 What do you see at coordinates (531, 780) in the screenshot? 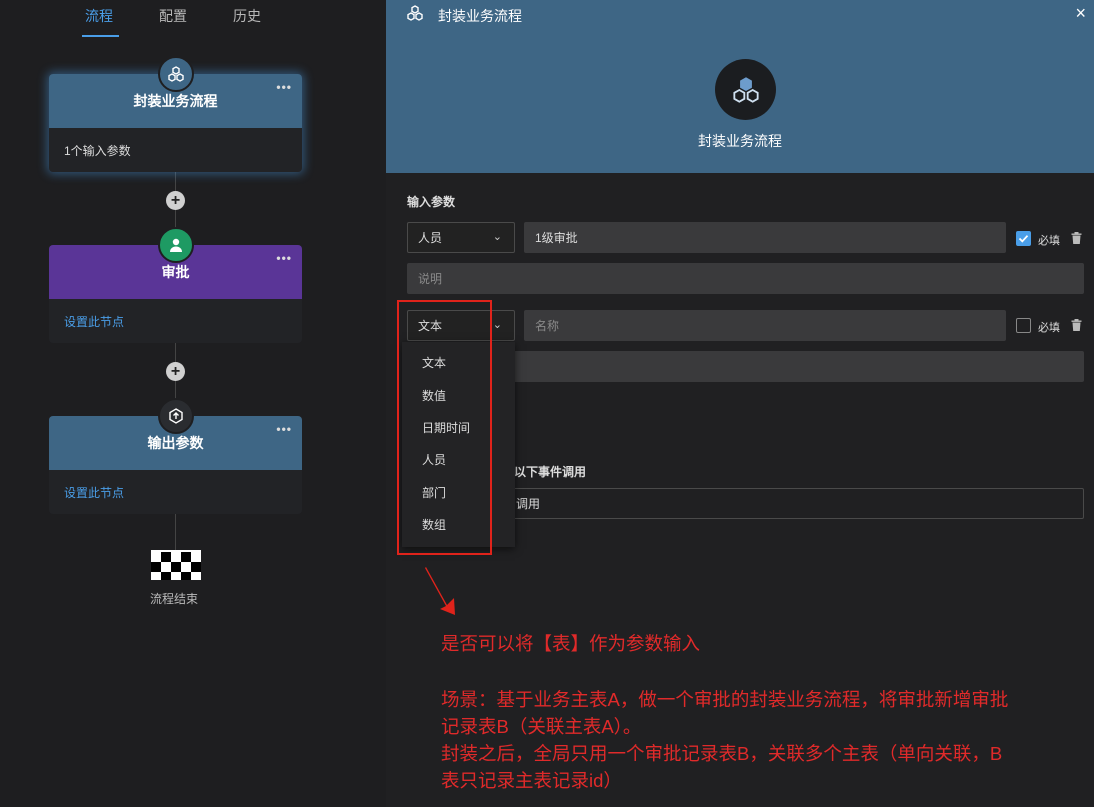
I see `annotation-scenario-line: 表只记录主表记录id）` at bounding box center [531, 780].